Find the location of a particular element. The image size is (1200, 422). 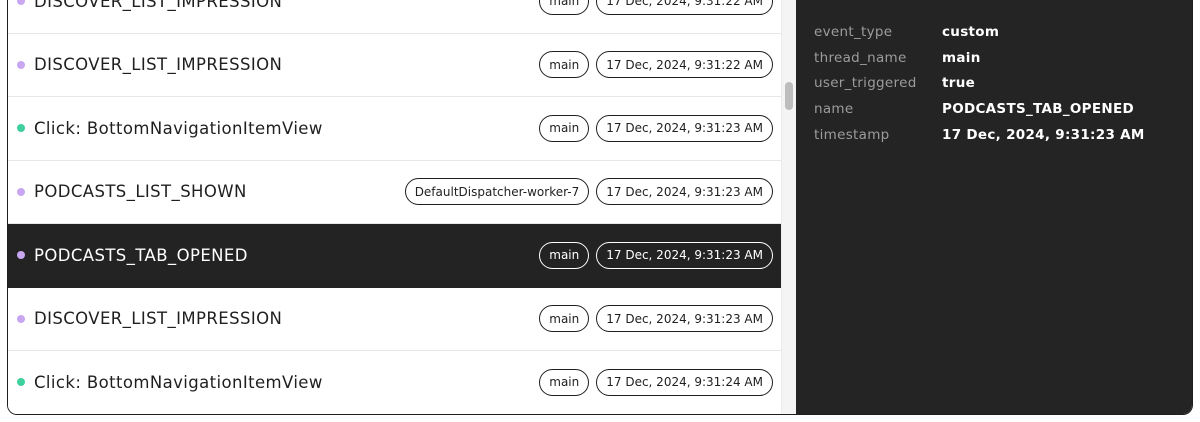

detail-row-name: name PODCASTS_TAB_OPENED is located at coordinates (994, 109).